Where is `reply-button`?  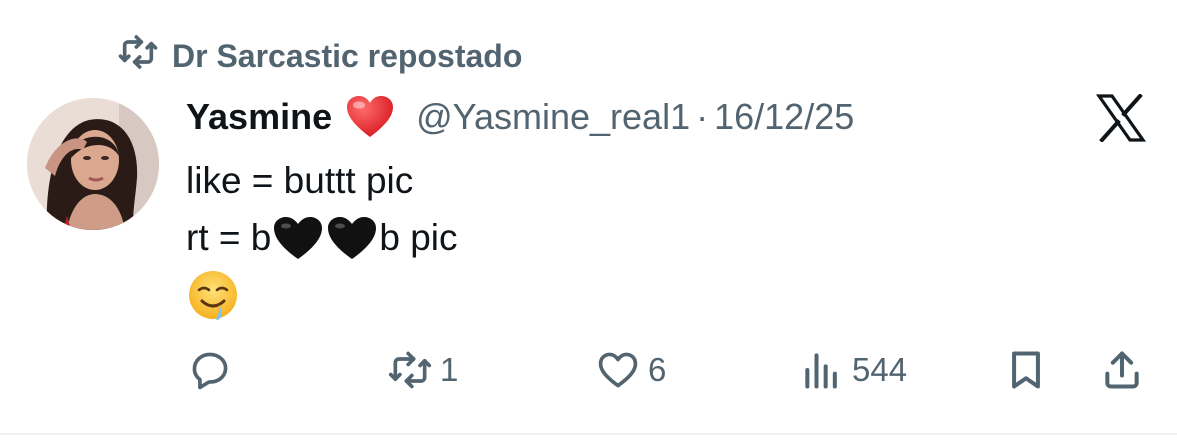 reply-button is located at coordinates (214, 370).